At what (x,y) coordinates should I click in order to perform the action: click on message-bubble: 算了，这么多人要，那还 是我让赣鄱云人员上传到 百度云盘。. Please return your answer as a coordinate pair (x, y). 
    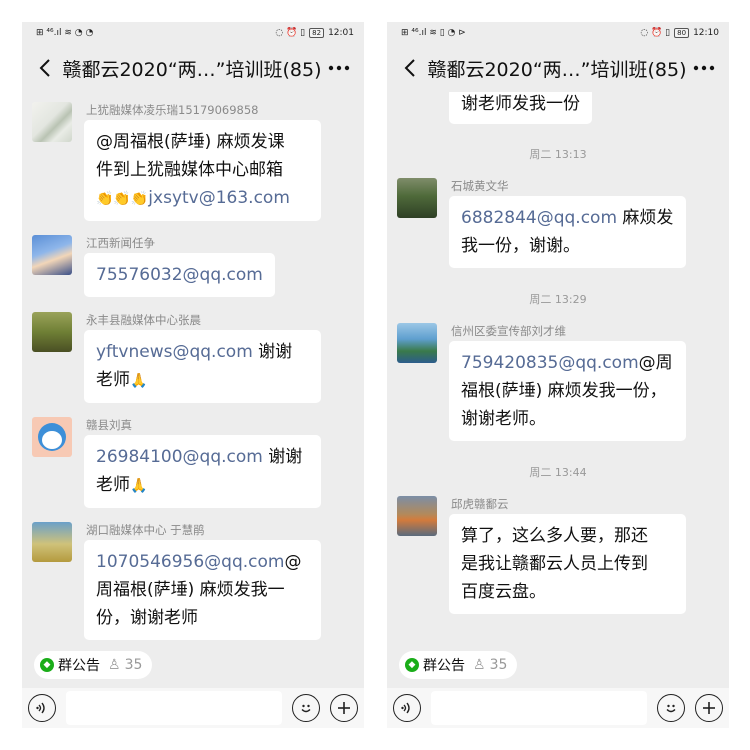
    Looking at the image, I should click on (567, 564).